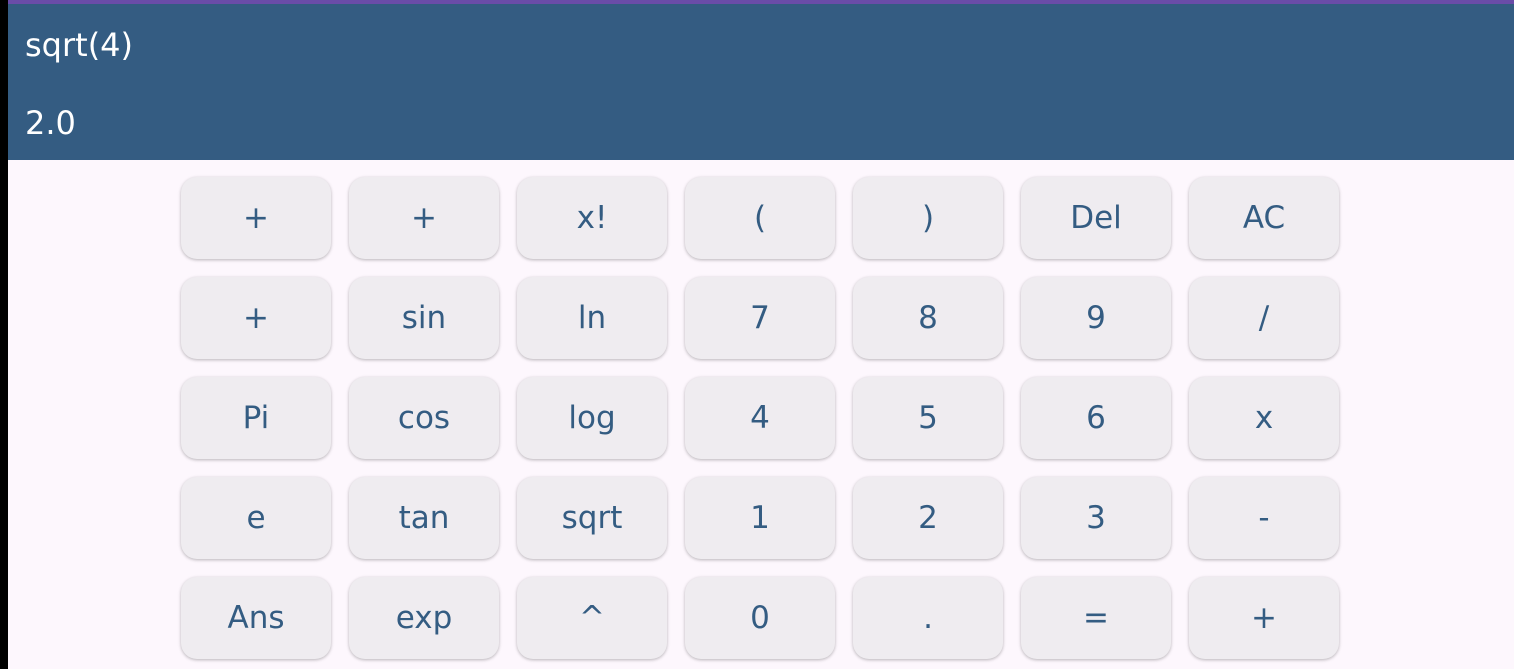 This screenshot has width=1514, height=669. Describe the element at coordinates (592, 218) in the screenshot. I see `factorial-button: x!` at that location.